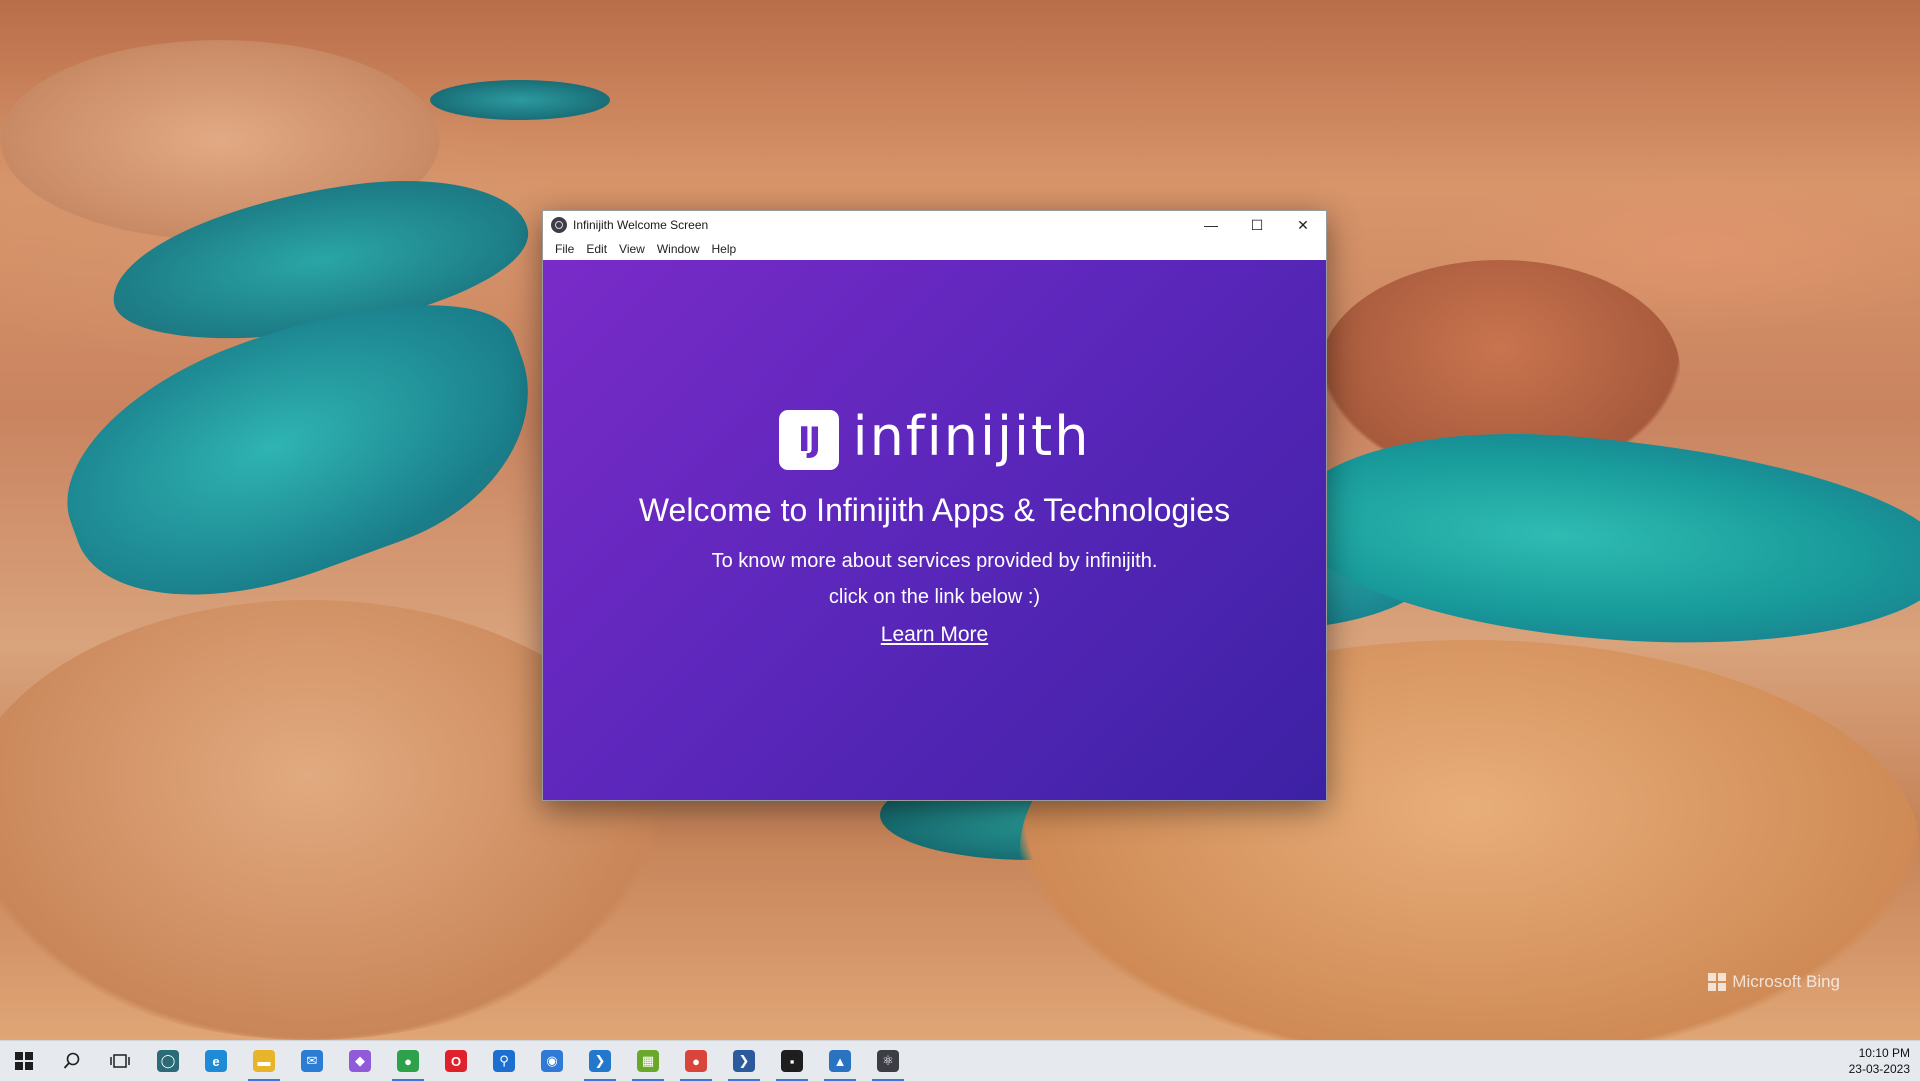 The width and height of the screenshot is (1920, 1081). I want to click on task-view-icon, so click(120, 1061).